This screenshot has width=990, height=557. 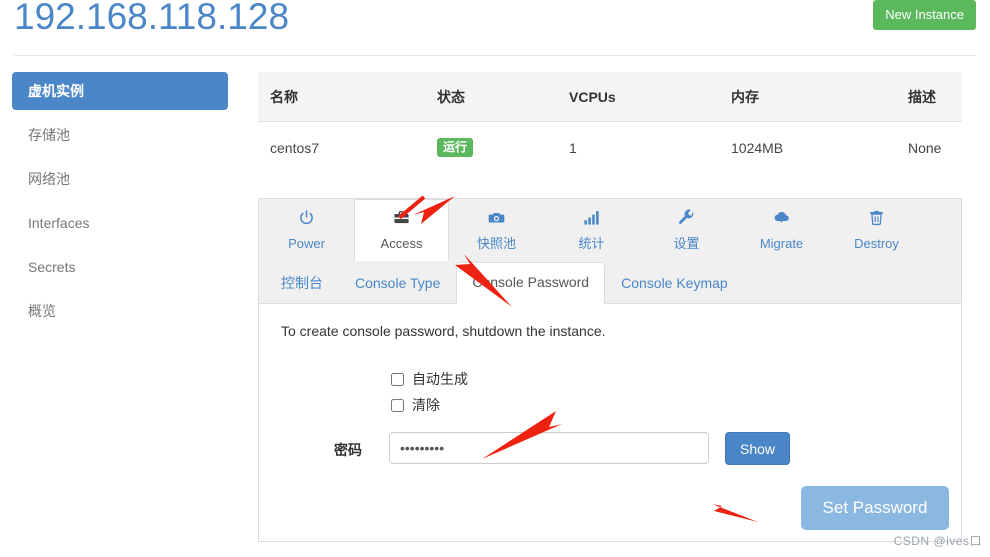 I want to click on show-password-button: Show, so click(x=758, y=448).